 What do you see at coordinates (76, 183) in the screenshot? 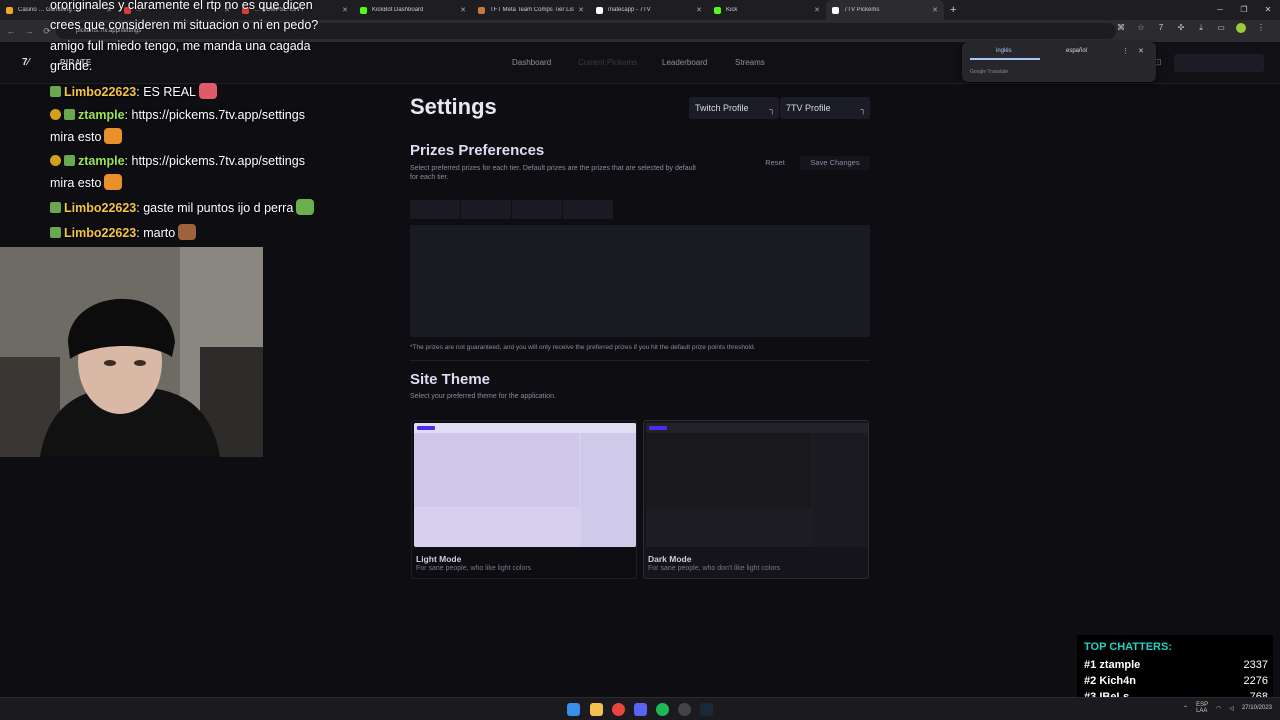
I see `chat-text: mira esto` at bounding box center [76, 183].